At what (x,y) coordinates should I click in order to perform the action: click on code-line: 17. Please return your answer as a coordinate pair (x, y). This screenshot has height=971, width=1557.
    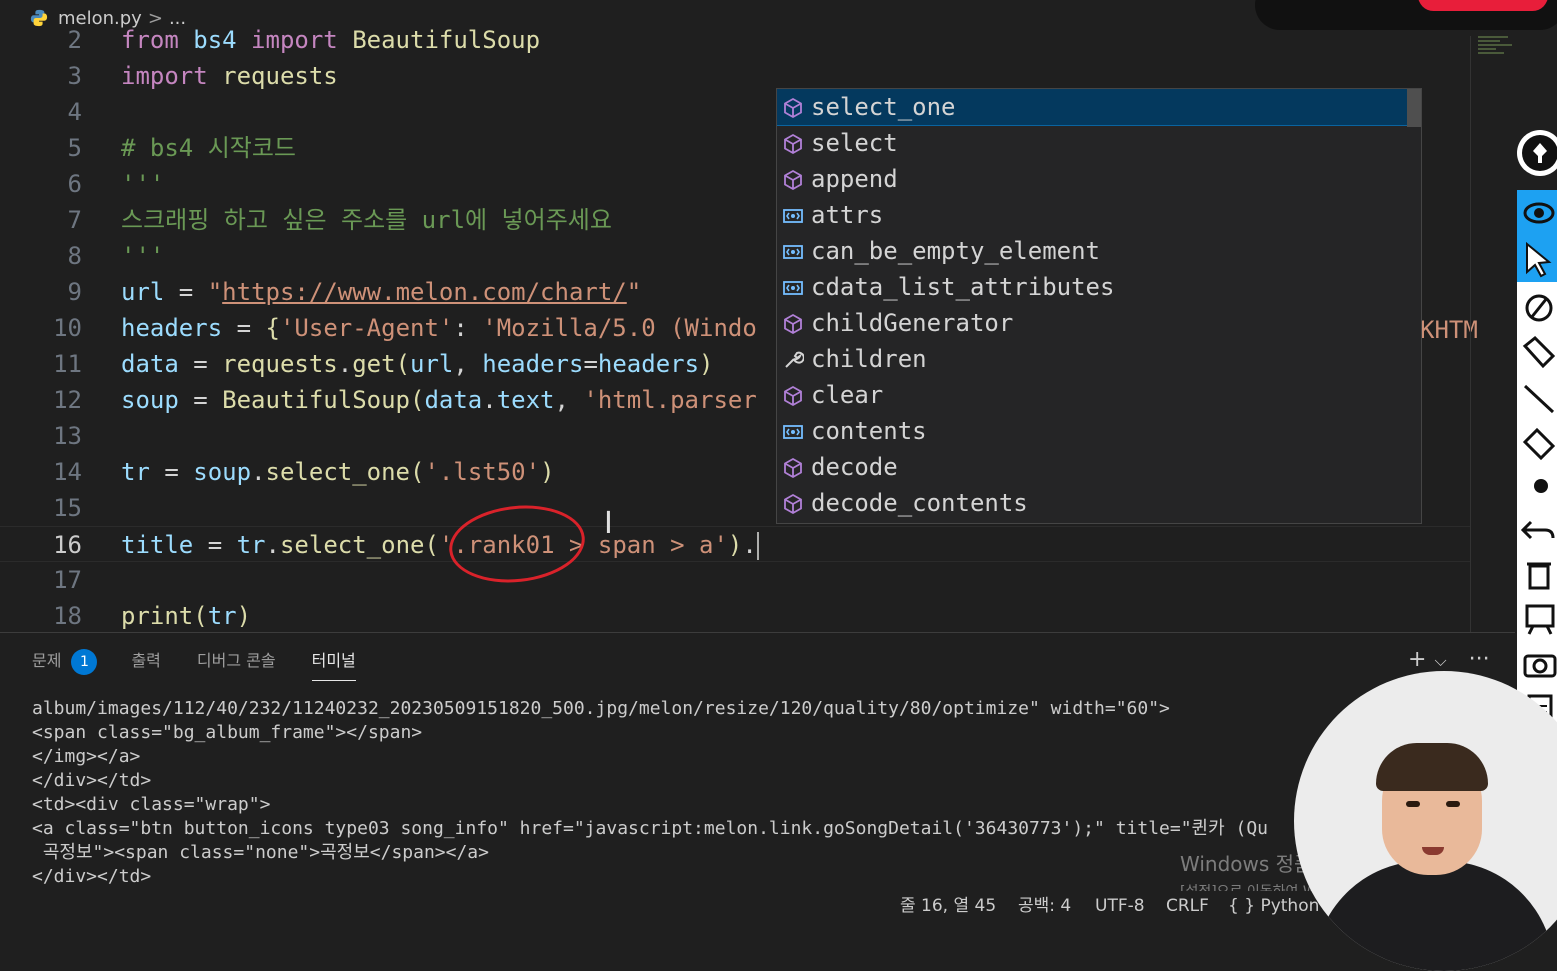
    Looking at the image, I should click on (735, 580).